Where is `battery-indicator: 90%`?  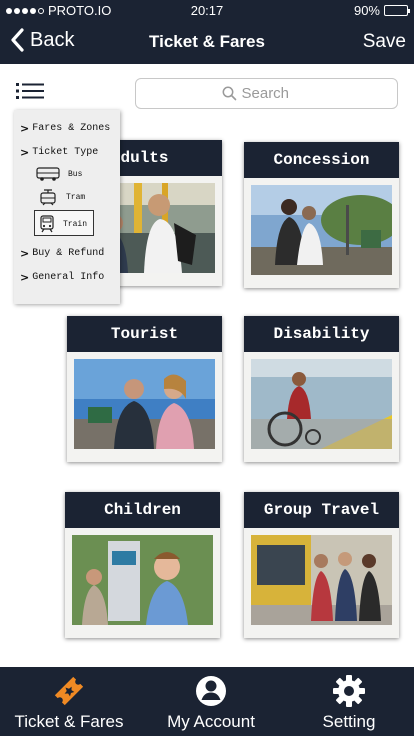
battery-indicator: 90% is located at coordinates (381, 10).